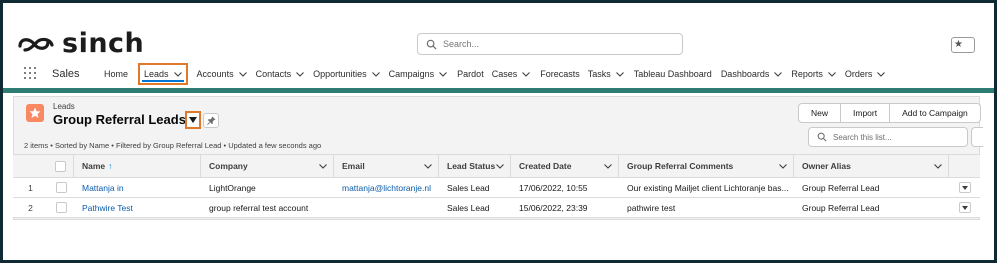 The height and width of the screenshot is (263, 997). I want to click on object-label: Leads, so click(64, 106).